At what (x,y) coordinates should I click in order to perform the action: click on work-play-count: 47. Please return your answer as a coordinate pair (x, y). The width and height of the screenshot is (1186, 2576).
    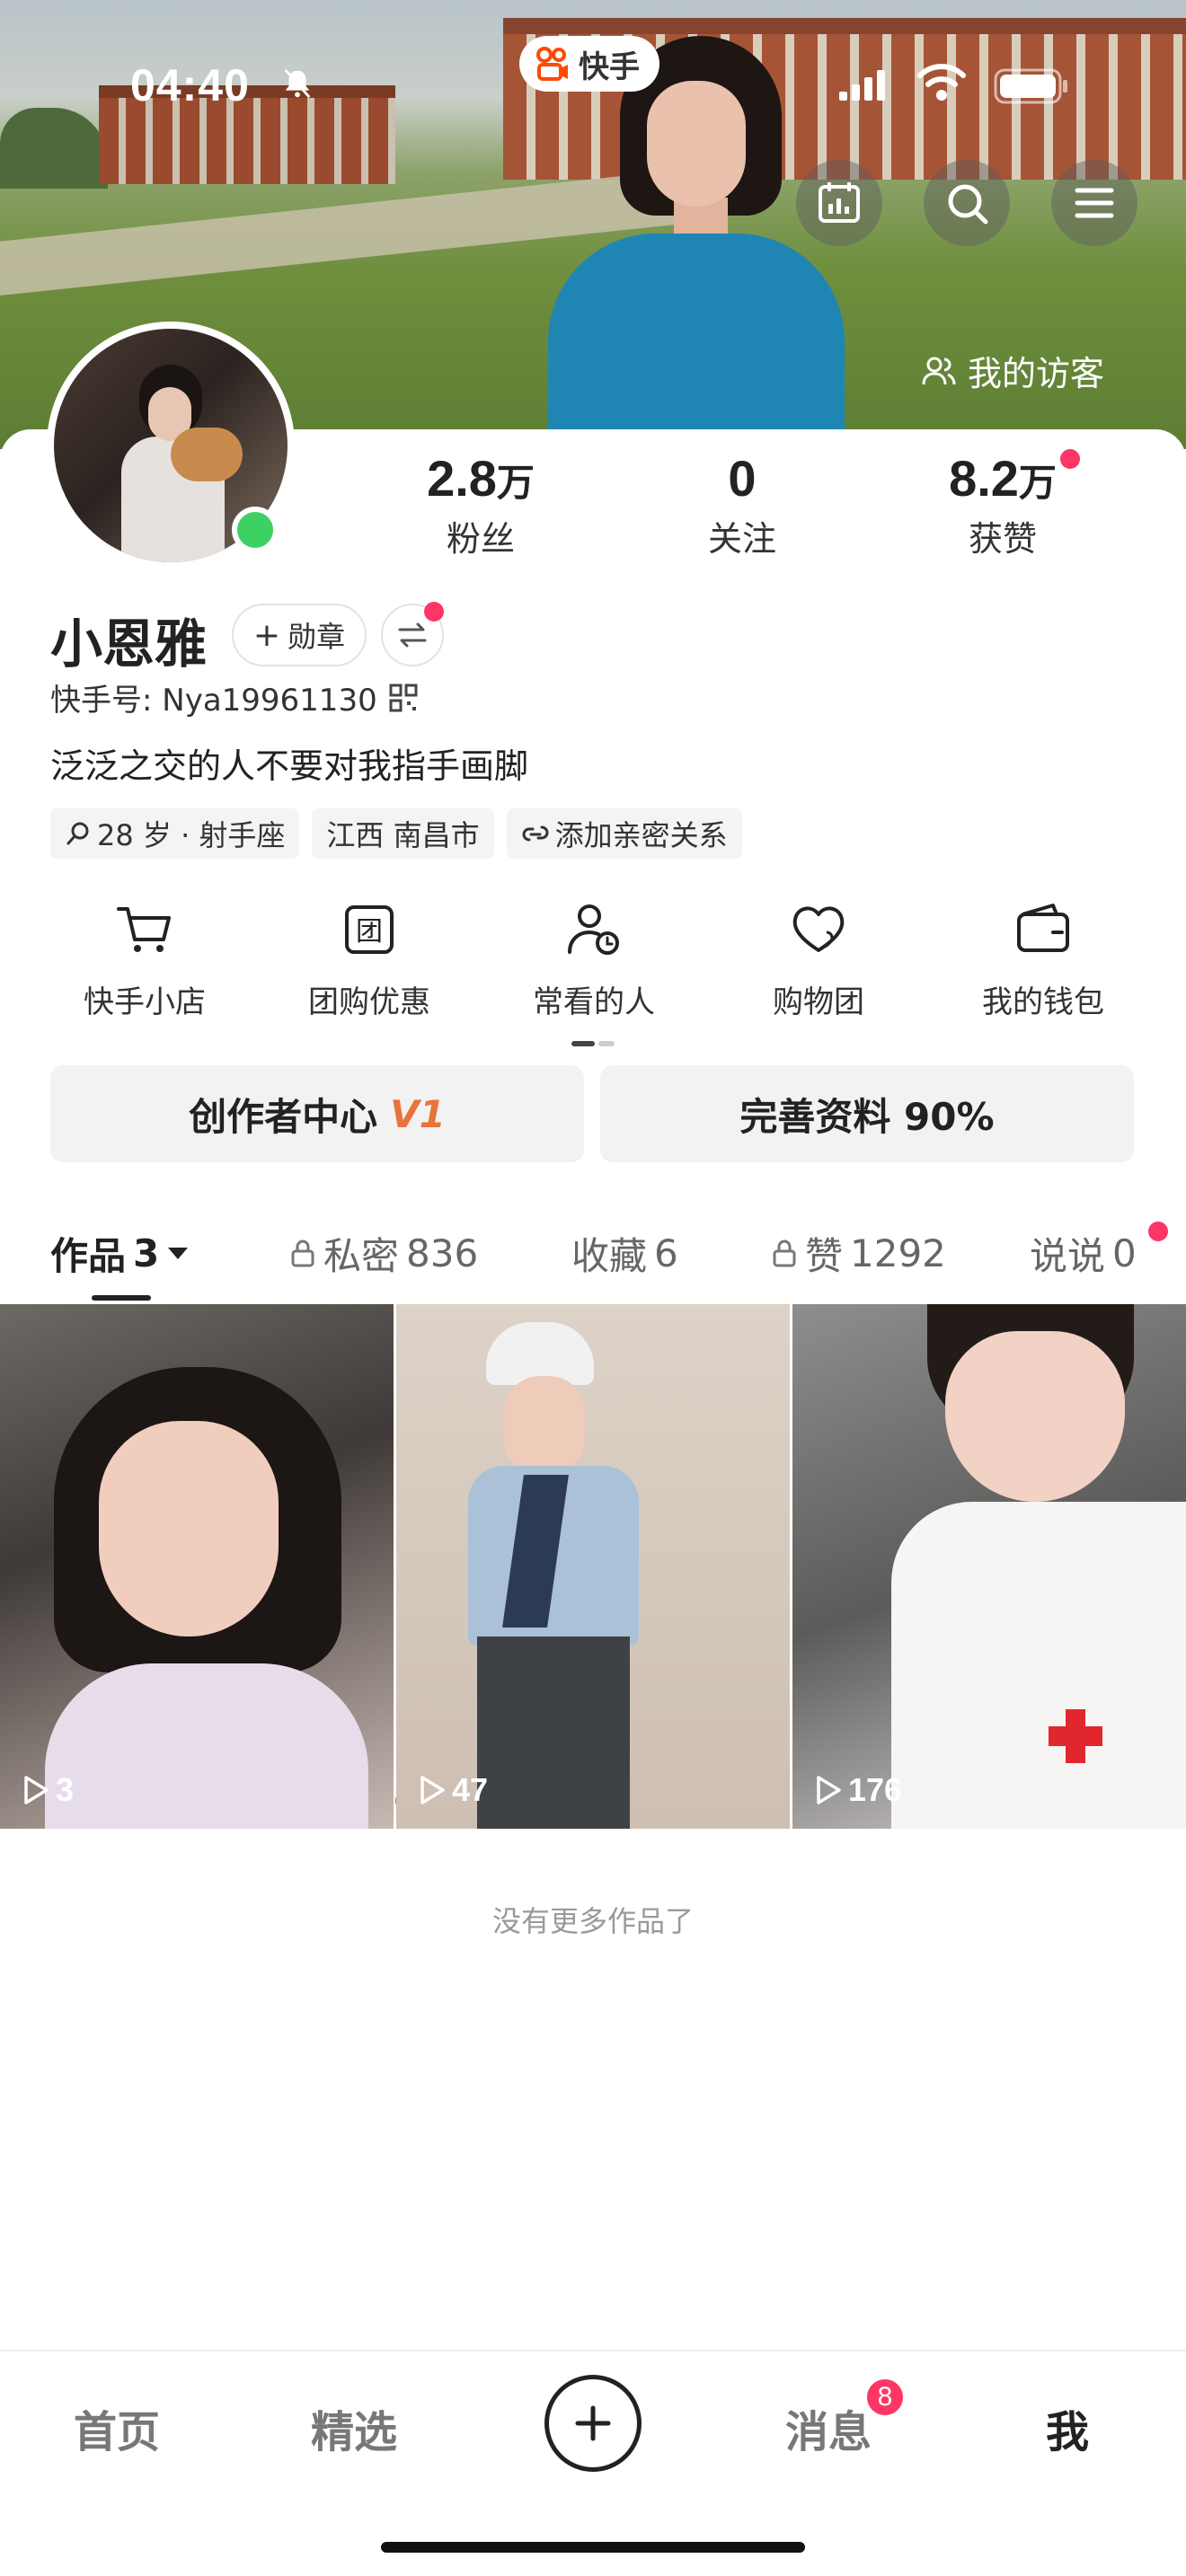
    Looking at the image, I should click on (453, 1790).